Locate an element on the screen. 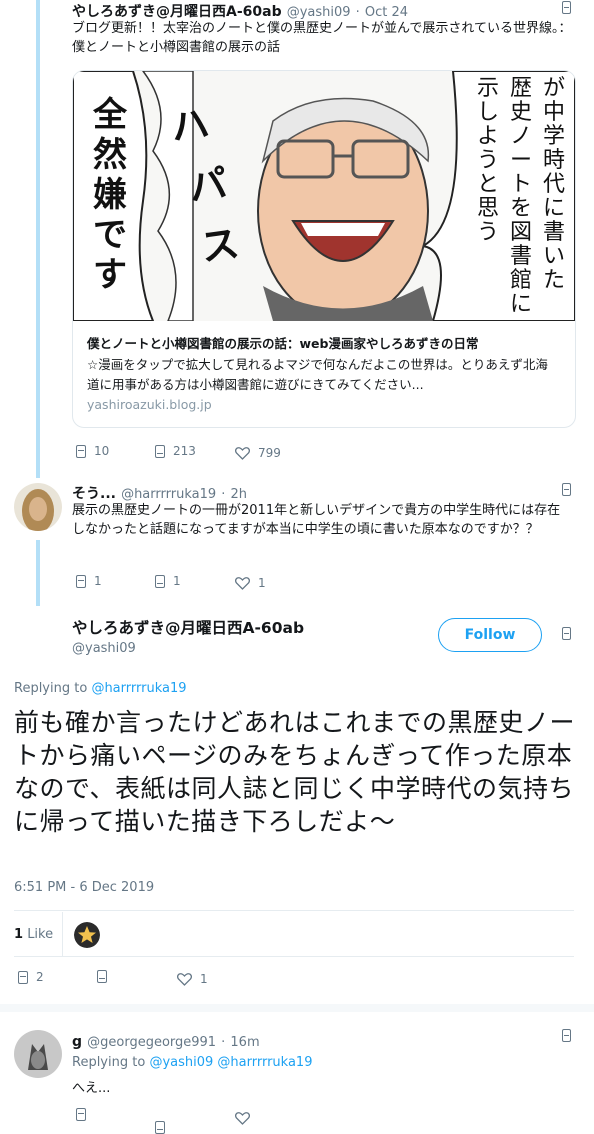 The image size is (594, 1134). svg-text: 全 is located at coordinates (110, 115).